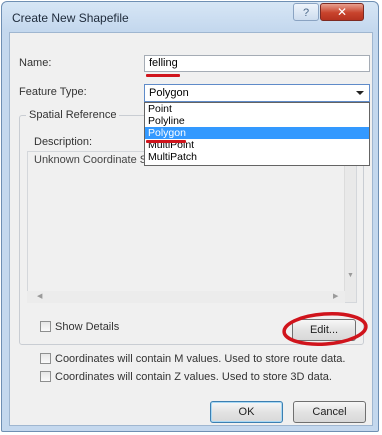 The height and width of the screenshot is (435, 382). What do you see at coordinates (70, 18) in the screenshot?
I see `dialog-title: Create New Shapefile` at bounding box center [70, 18].